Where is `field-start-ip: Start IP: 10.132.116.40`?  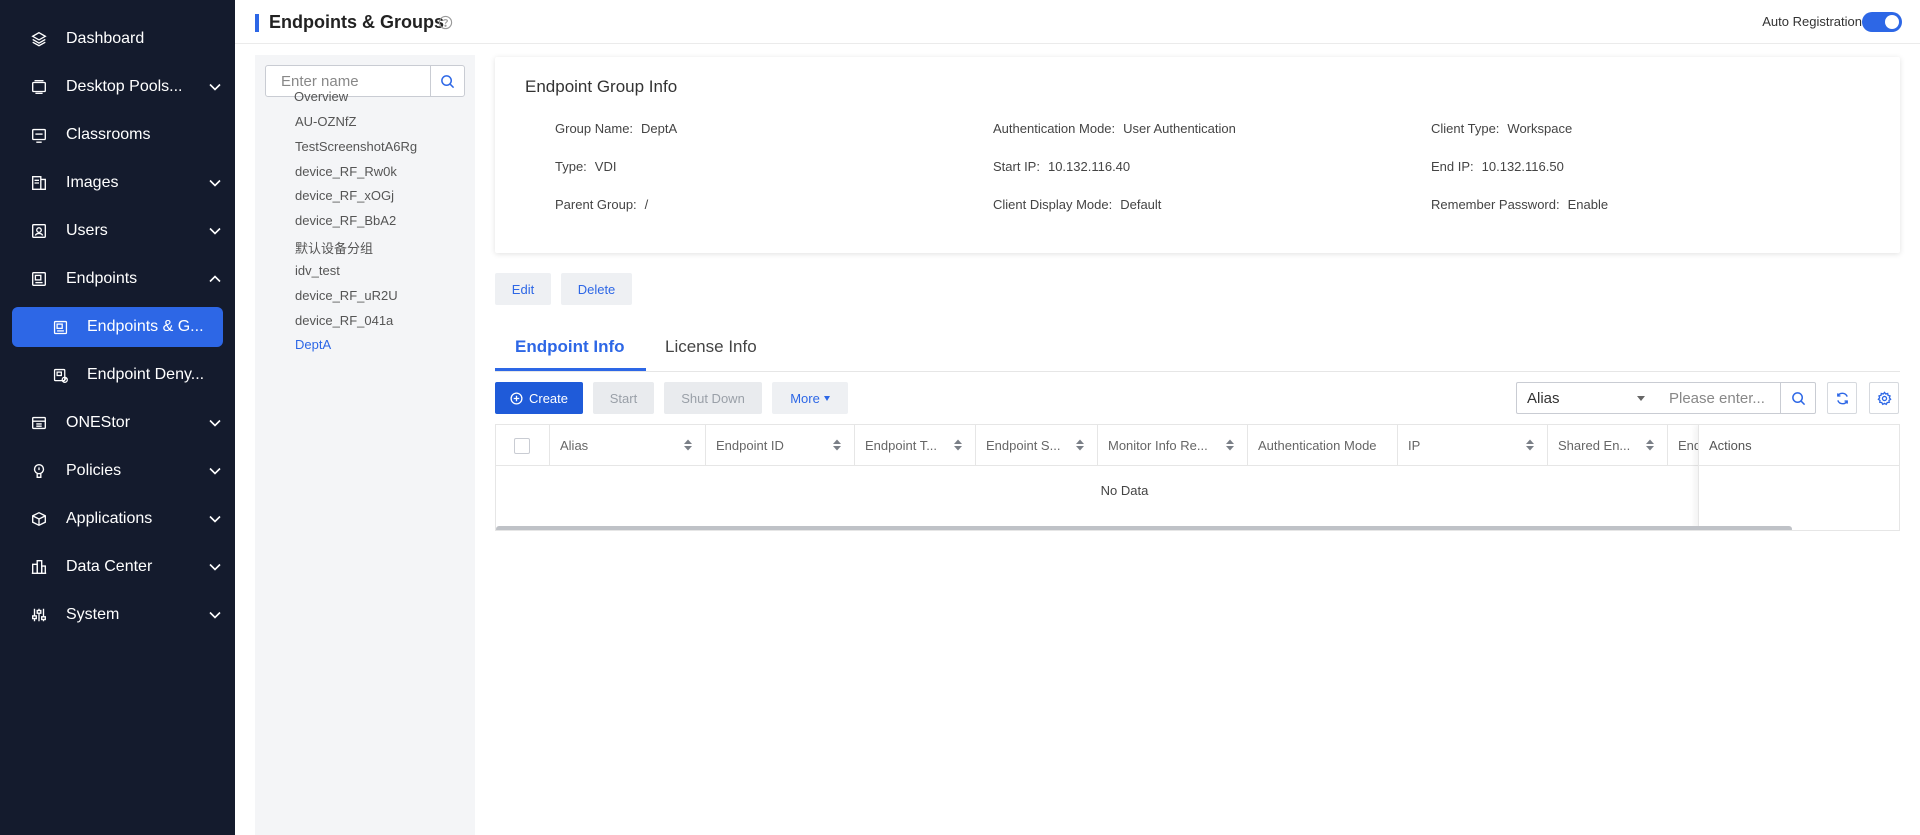
field-start-ip: Start IP: 10.132.116.40 is located at coordinates (1062, 166).